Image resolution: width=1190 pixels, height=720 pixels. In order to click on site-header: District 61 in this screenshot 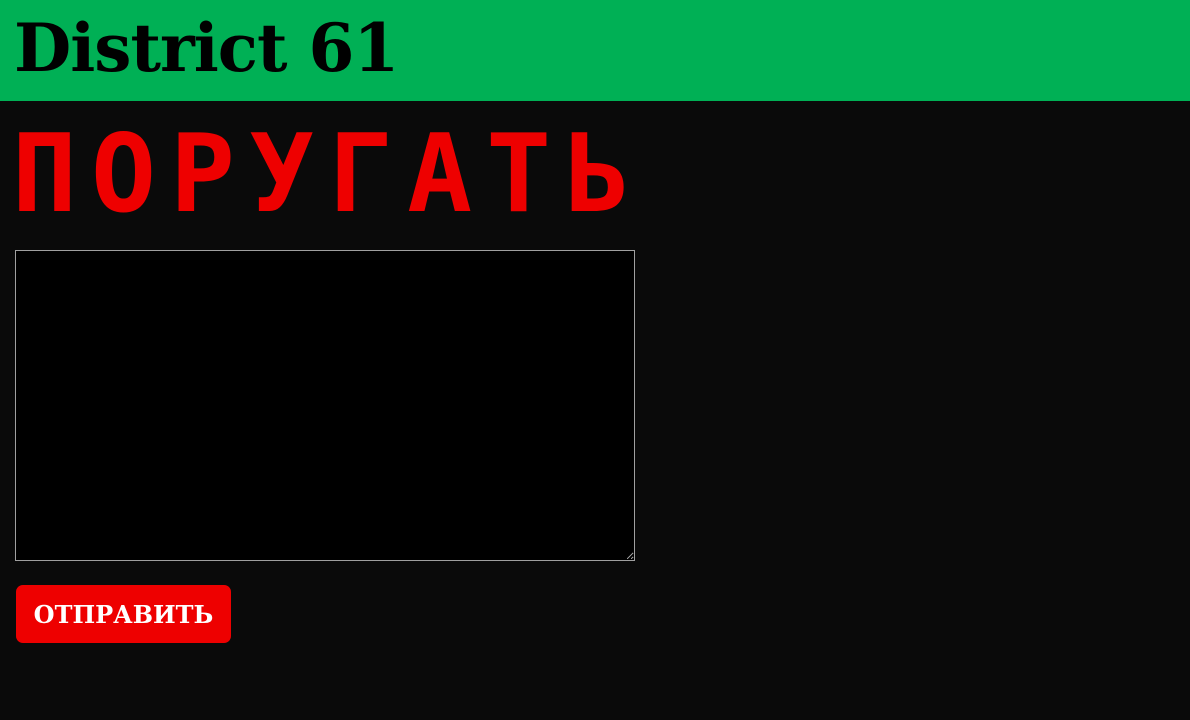, I will do `click(595, 50)`.